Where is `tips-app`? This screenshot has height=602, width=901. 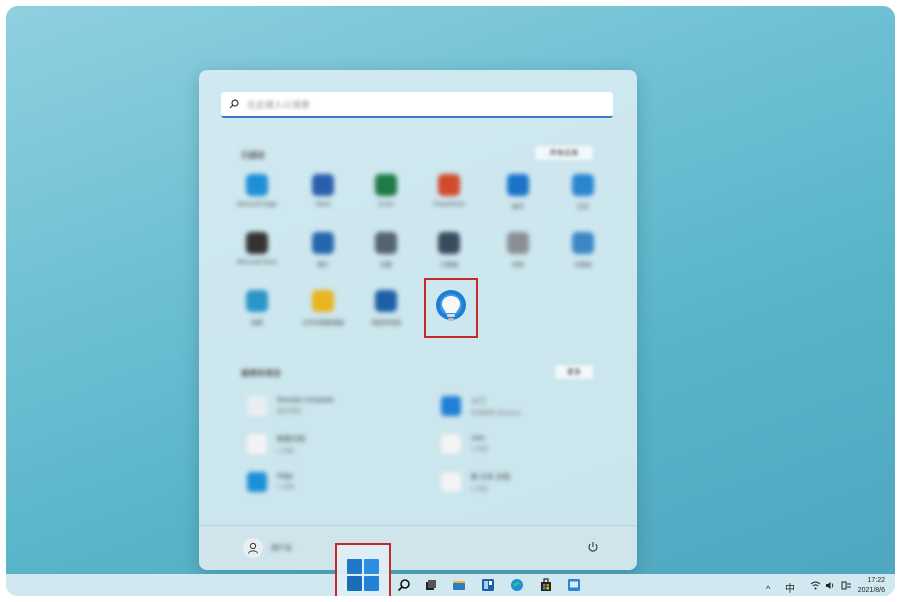 tips-app is located at coordinates (451, 308).